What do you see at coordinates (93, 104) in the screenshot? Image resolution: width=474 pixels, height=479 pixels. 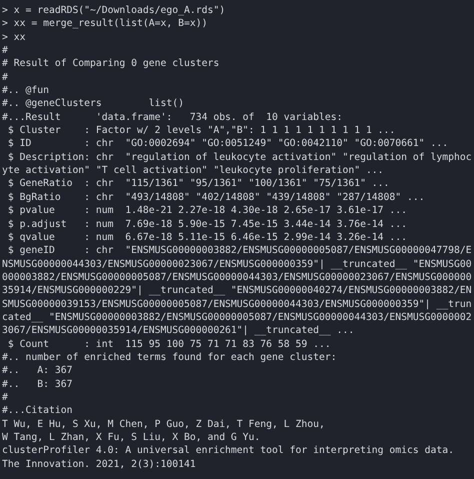 I see `console-line: #.. @geneClusters list()` at bounding box center [93, 104].